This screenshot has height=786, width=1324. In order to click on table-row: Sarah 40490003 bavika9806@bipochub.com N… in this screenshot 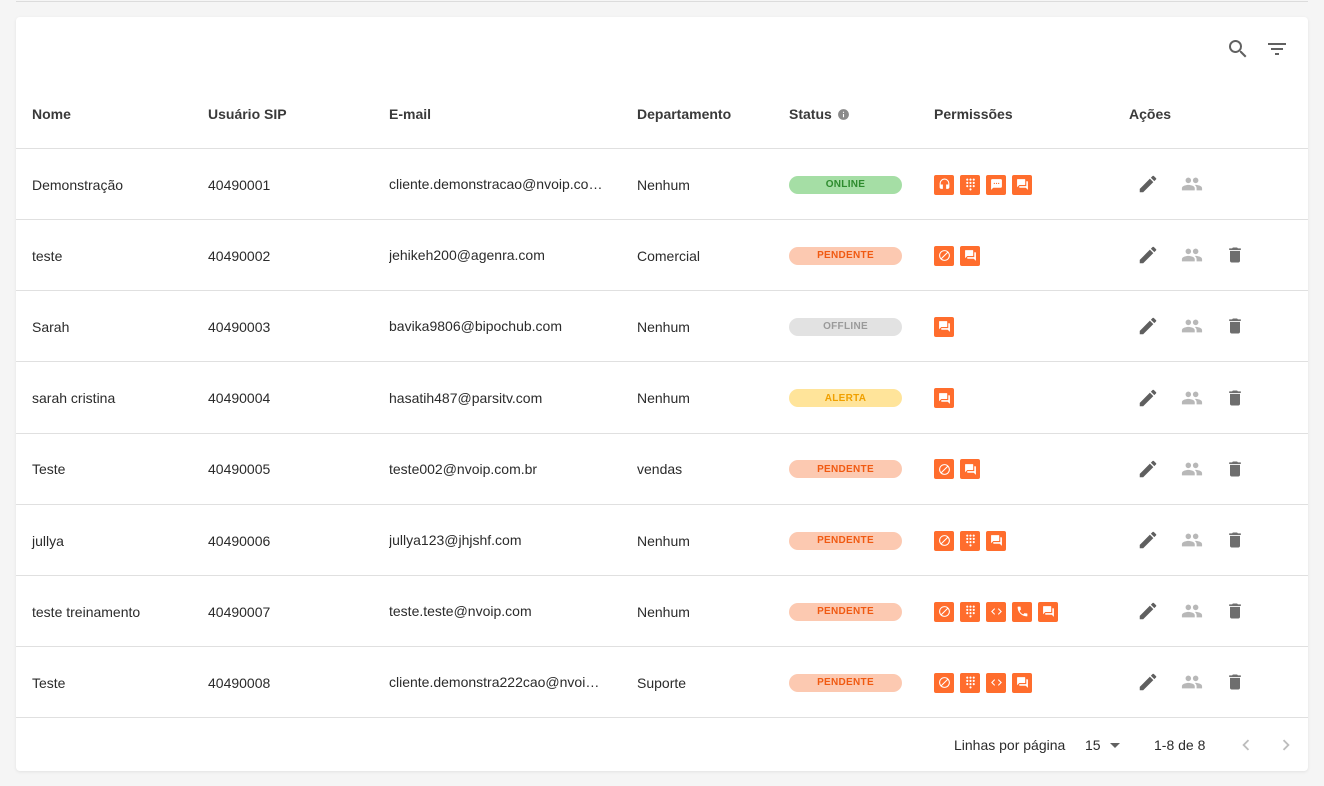, I will do `click(662, 327)`.